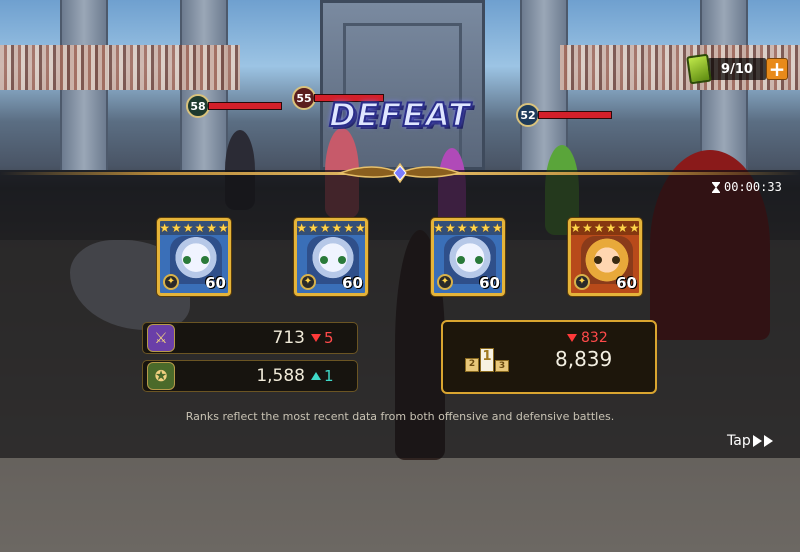  Describe the element at coordinates (502, 366) in the screenshot. I see `podium-third: 3` at that location.